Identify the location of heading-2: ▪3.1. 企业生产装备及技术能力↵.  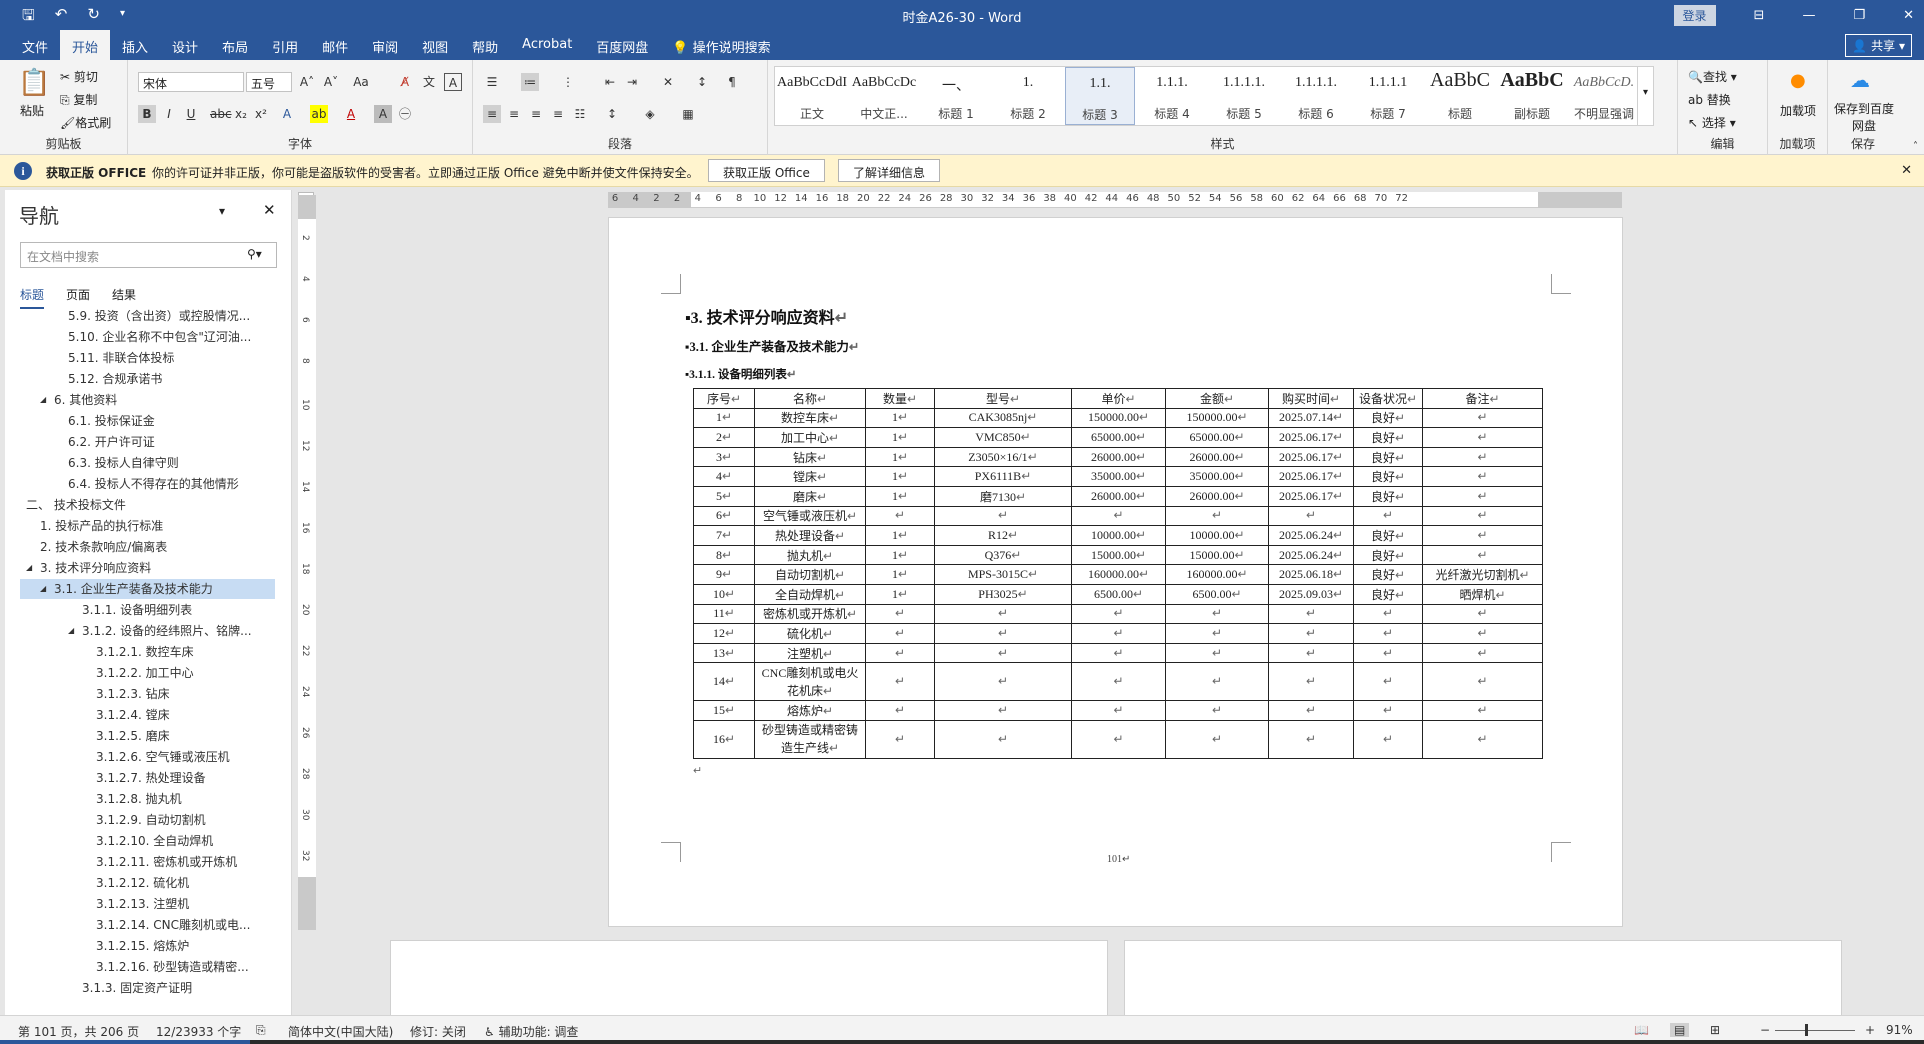
(772, 345).